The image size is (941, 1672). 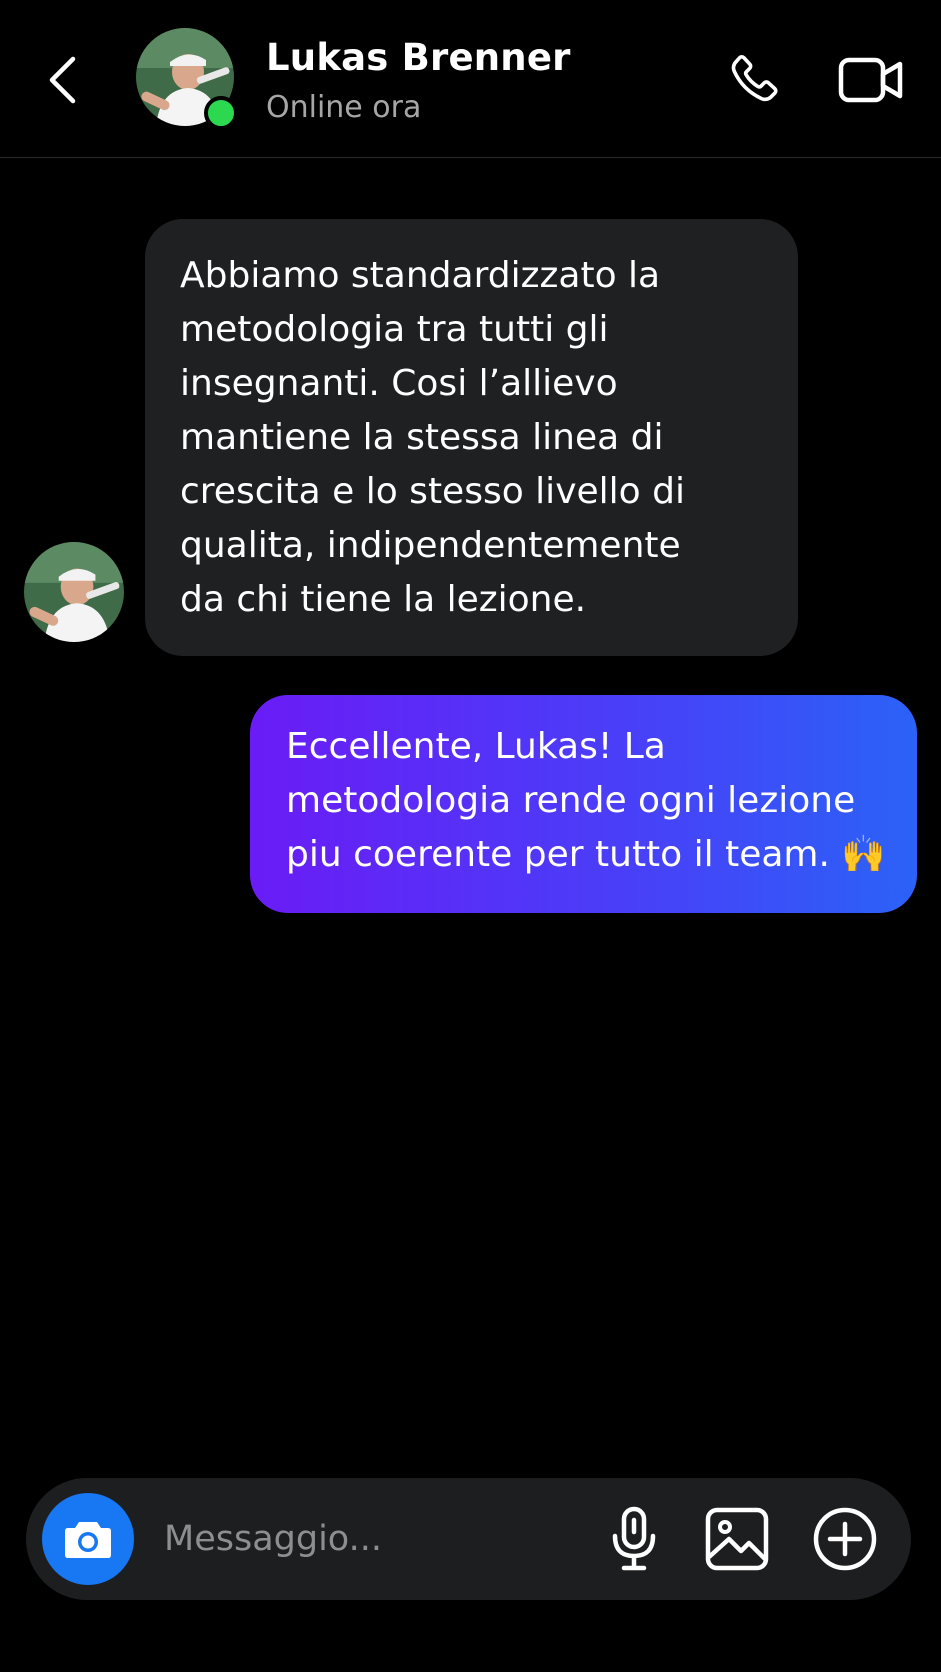 I want to click on add-attachment-button, so click(x=845, y=1539).